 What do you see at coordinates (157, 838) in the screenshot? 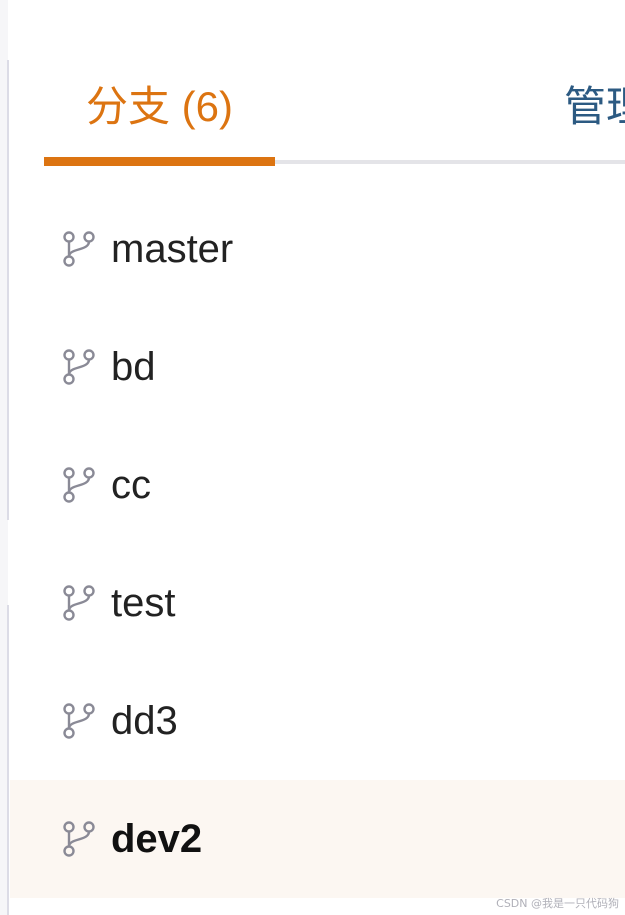
I see `branch-name: dev2` at bounding box center [157, 838].